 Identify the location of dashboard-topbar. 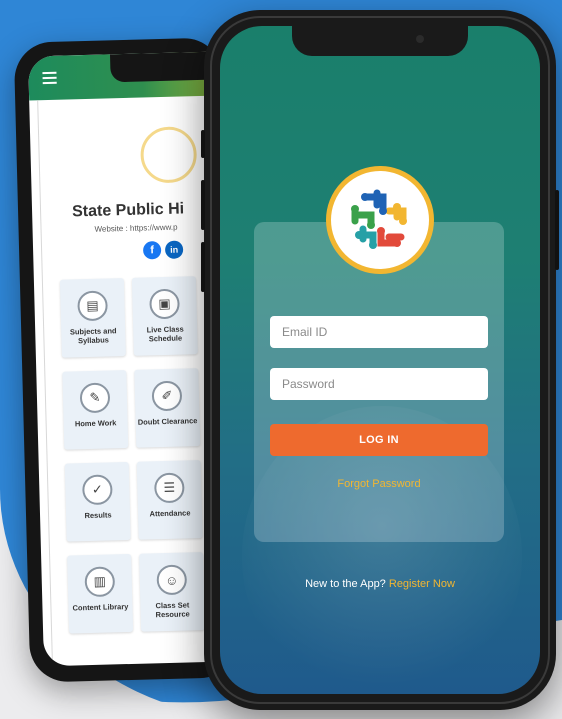
(124, 76).